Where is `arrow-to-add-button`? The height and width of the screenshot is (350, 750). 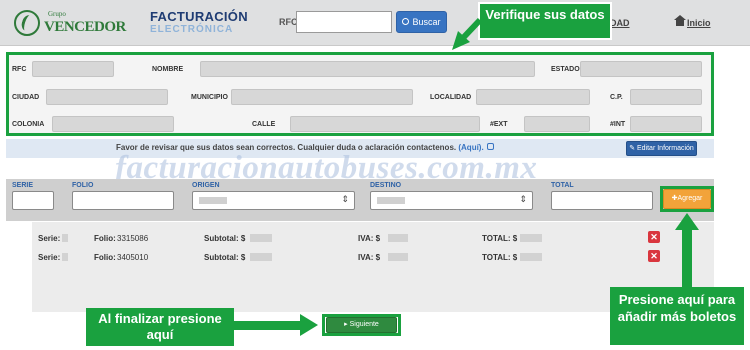
arrow-to-add-button is located at coordinates (687, 250).